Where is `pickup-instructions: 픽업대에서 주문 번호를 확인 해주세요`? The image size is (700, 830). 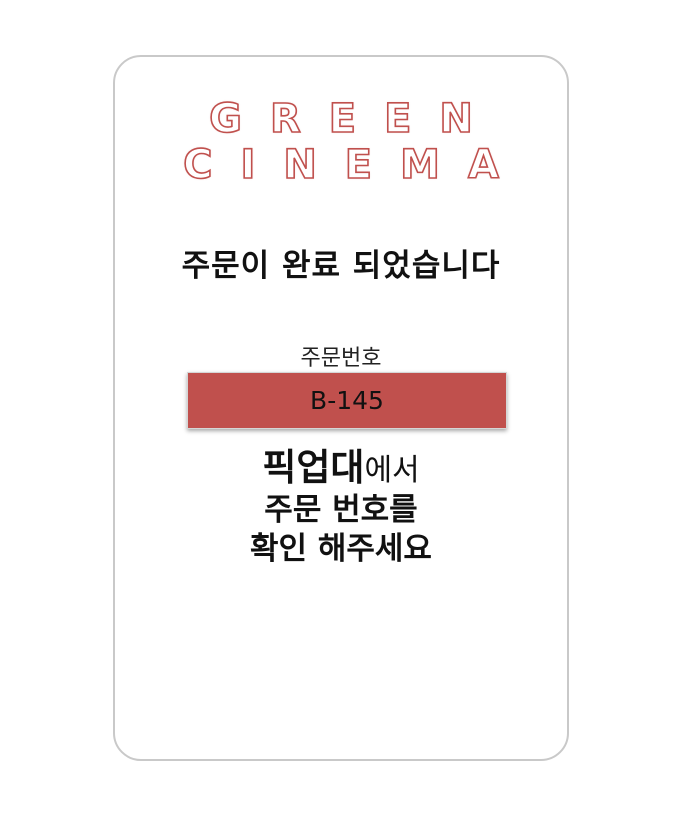
pickup-instructions: 픽업대에서 주문 번호를 확인 해주세요 is located at coordinates (341, 507).